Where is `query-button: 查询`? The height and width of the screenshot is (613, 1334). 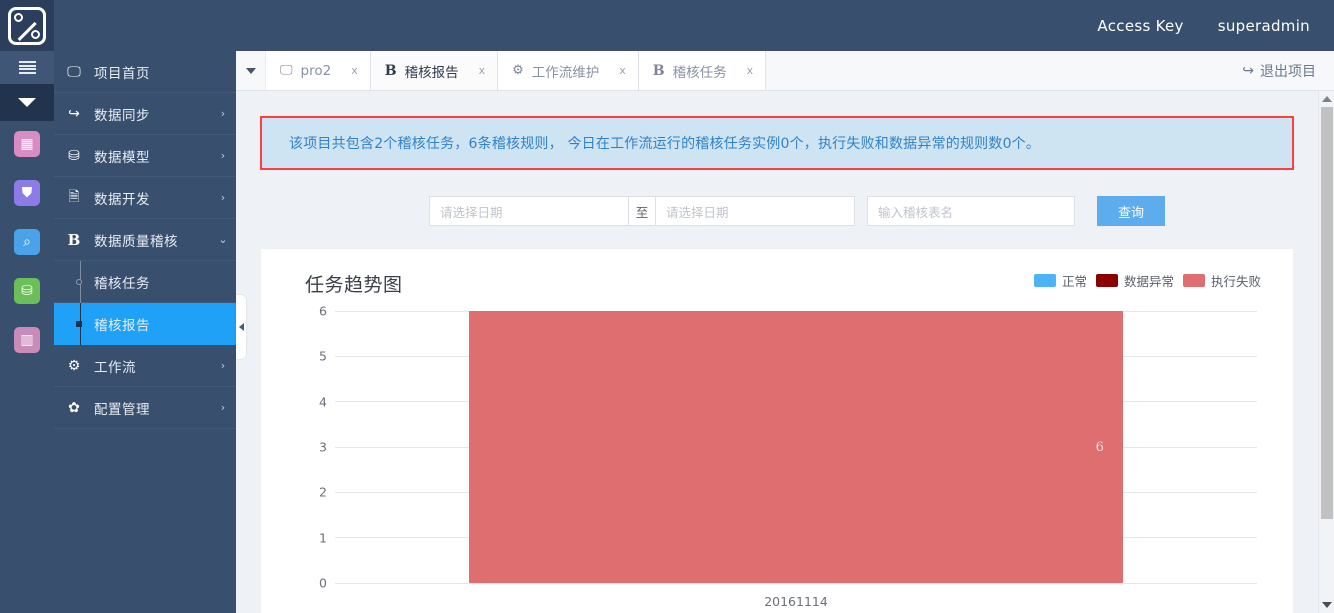
query-button: 查询 is located at coordinates (1131, 211).